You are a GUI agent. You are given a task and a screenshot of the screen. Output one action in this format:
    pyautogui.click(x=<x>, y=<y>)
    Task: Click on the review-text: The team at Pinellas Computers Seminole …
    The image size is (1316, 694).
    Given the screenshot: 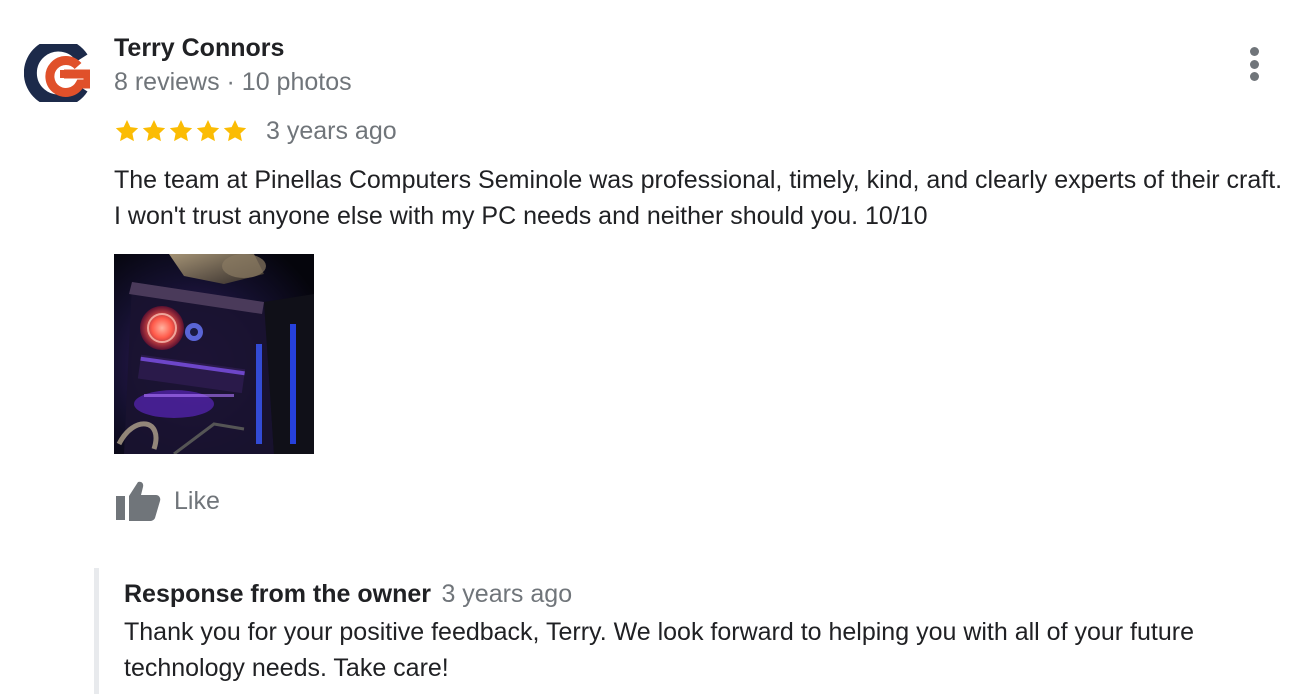 What is the action you would take?
    pyautogui.click(x=698, y=198)
    